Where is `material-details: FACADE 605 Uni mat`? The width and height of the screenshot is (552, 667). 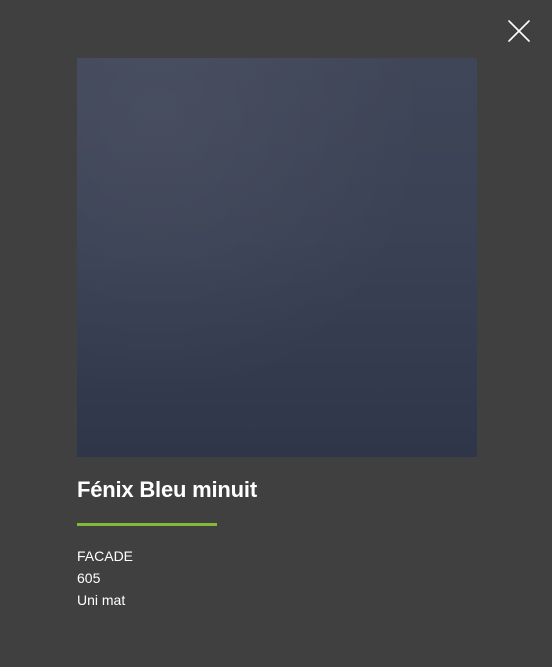
material-details: FACADE 605 Uni mat is located at coordinates (105, 578).